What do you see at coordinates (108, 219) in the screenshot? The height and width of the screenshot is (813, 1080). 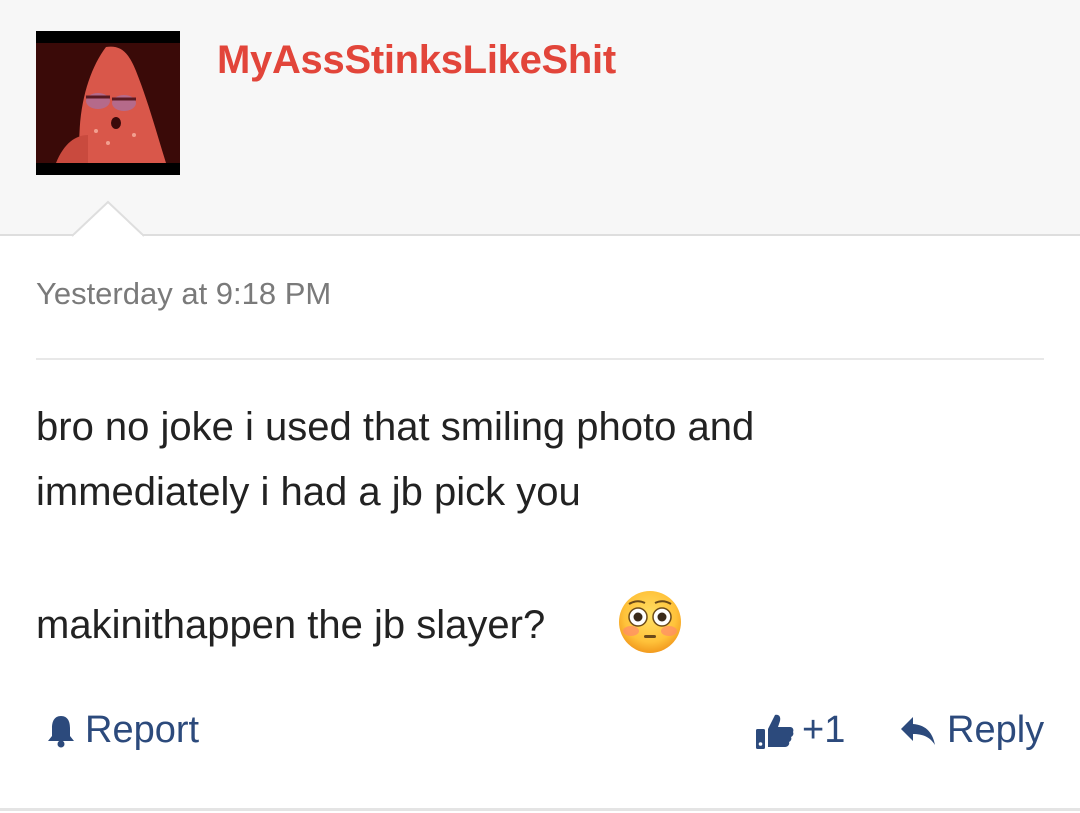 I see `speech-pointer` at bounding box center [108, 219].